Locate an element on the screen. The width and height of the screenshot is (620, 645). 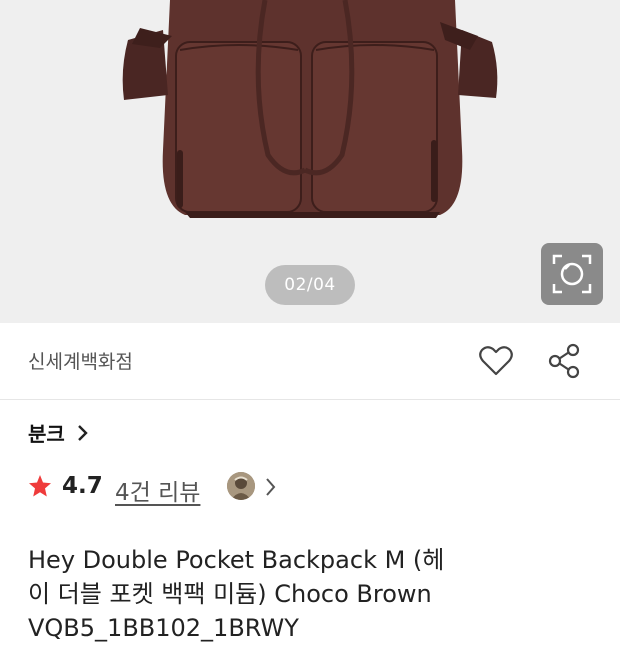
heart-icon is located at coordinates (496, 361).